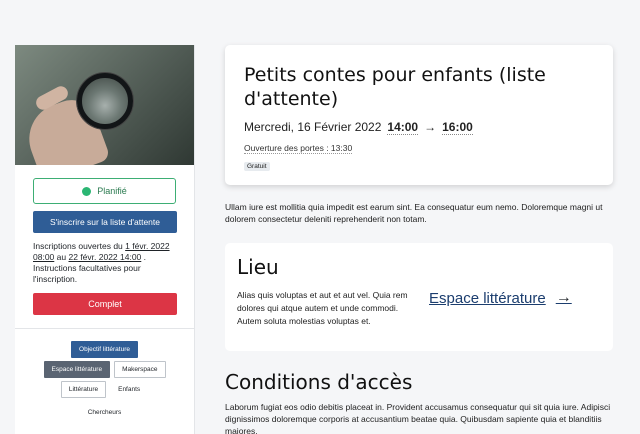  What do you see at coordinates (298, 148) in the screenshot?
I see `doors-open: Ouverture des portes : 13:30` at bounding box center [298, 148].